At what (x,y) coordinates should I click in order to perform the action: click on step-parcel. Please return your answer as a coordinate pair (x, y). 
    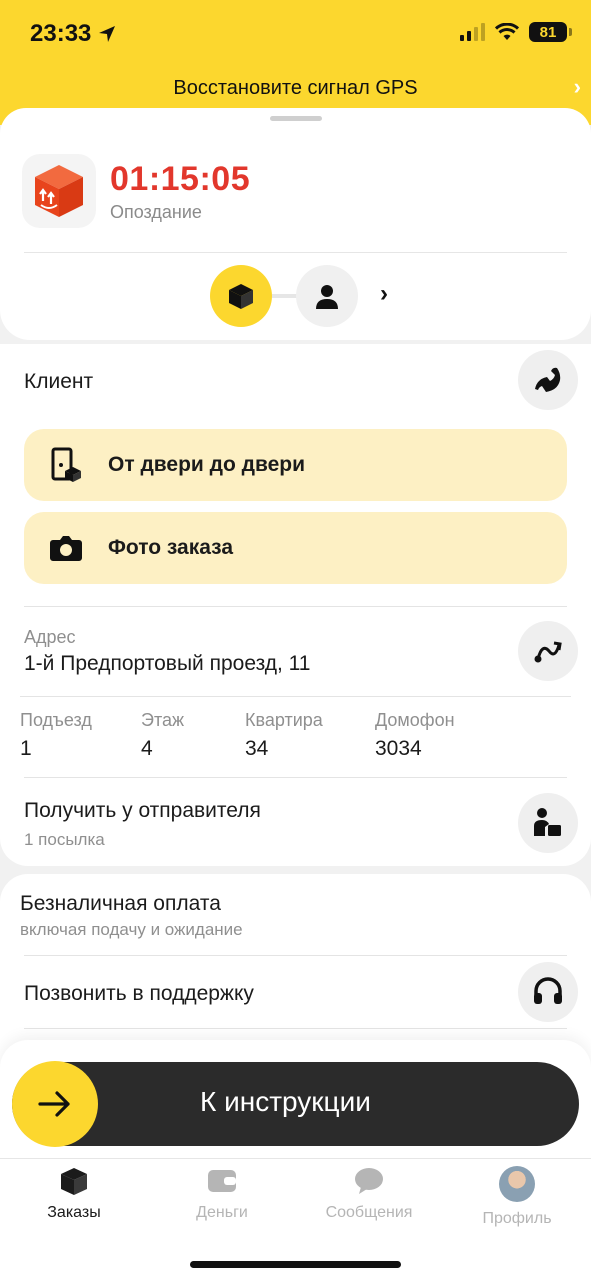
    Looking at the image, I should click on (241, 296).